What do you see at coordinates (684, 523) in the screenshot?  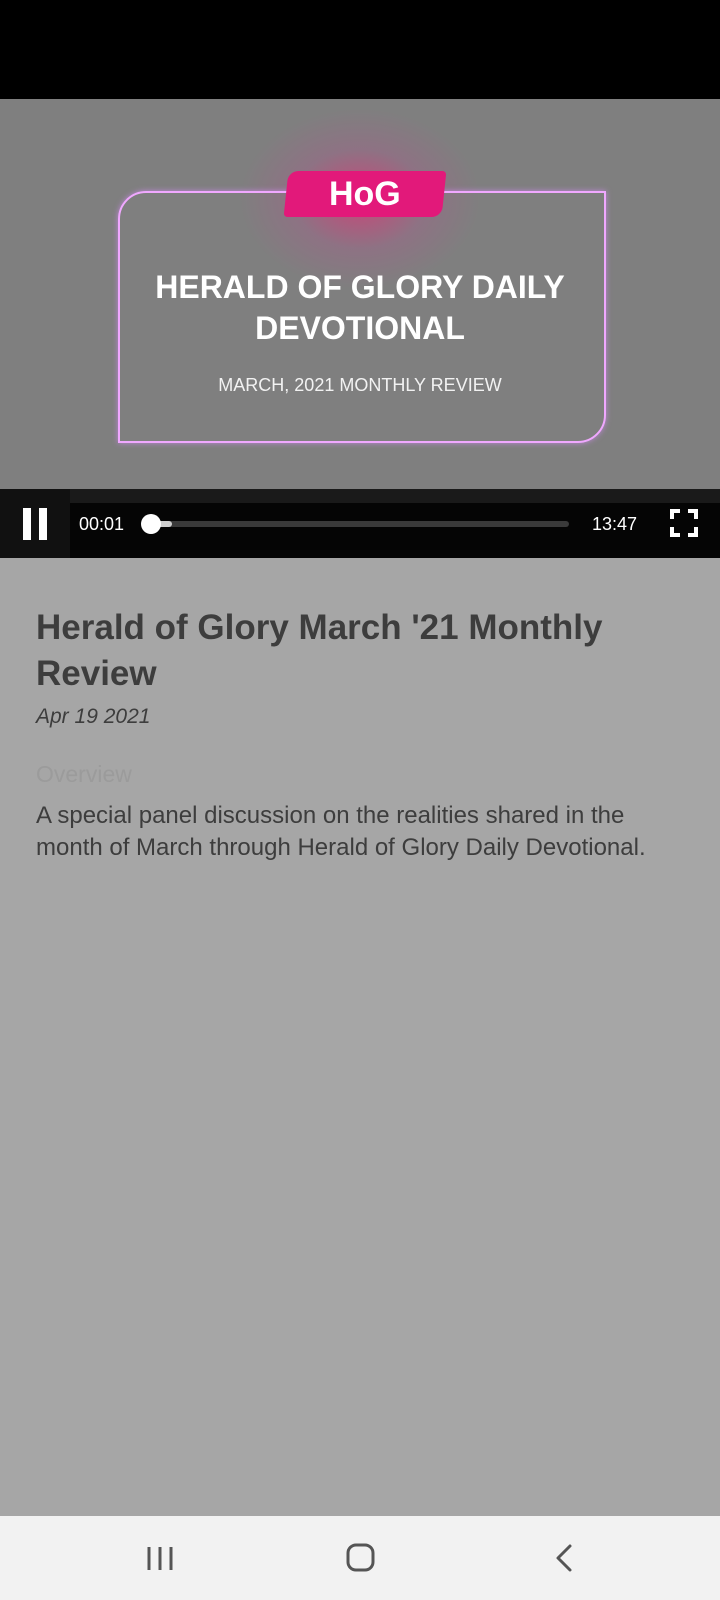 I see `fullscreen-icon` at bounding box center [684, 523].